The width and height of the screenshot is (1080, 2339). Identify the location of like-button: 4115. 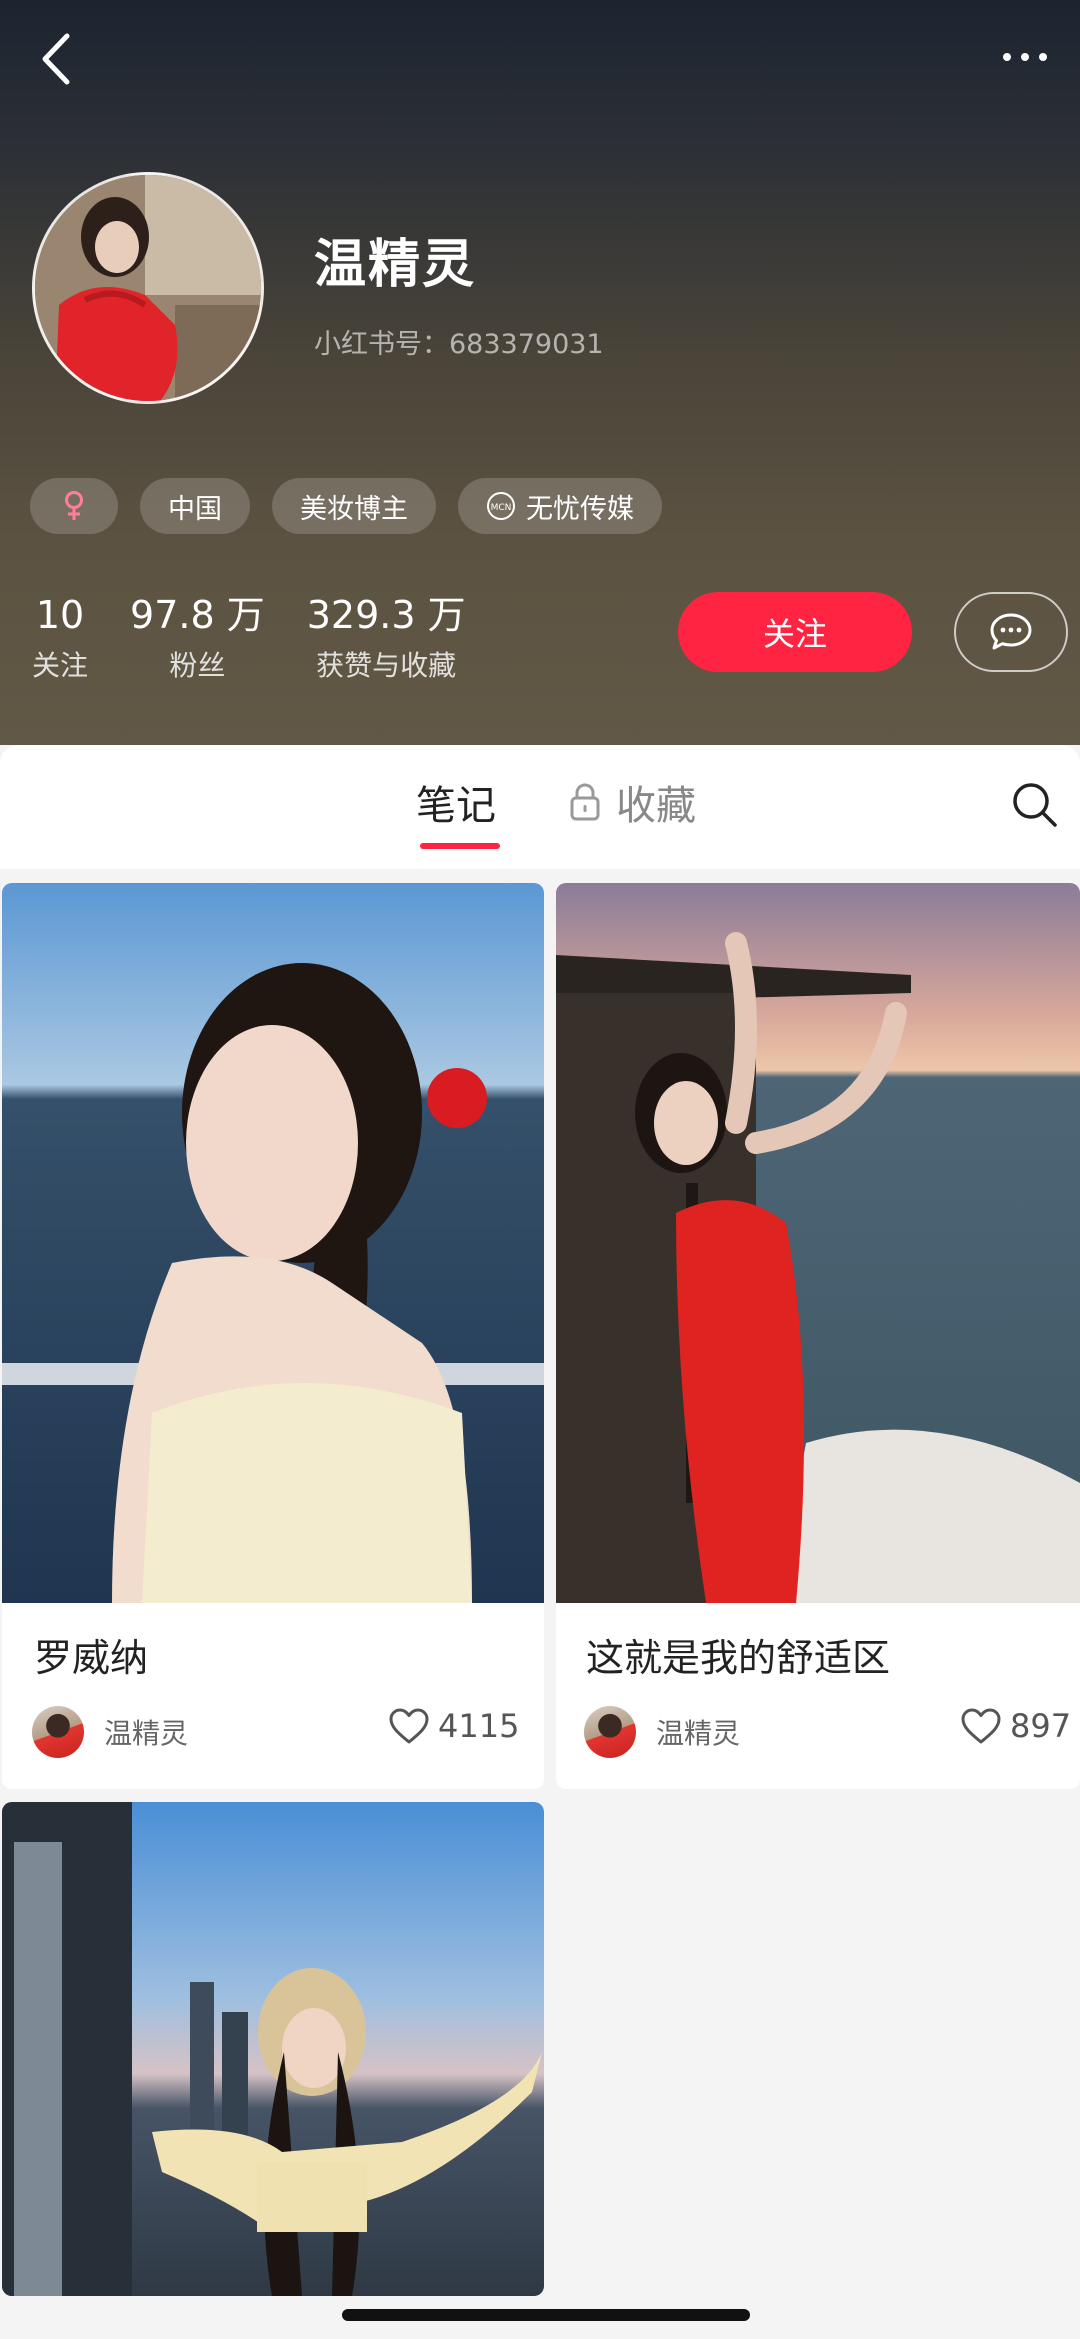
(453, 1726).